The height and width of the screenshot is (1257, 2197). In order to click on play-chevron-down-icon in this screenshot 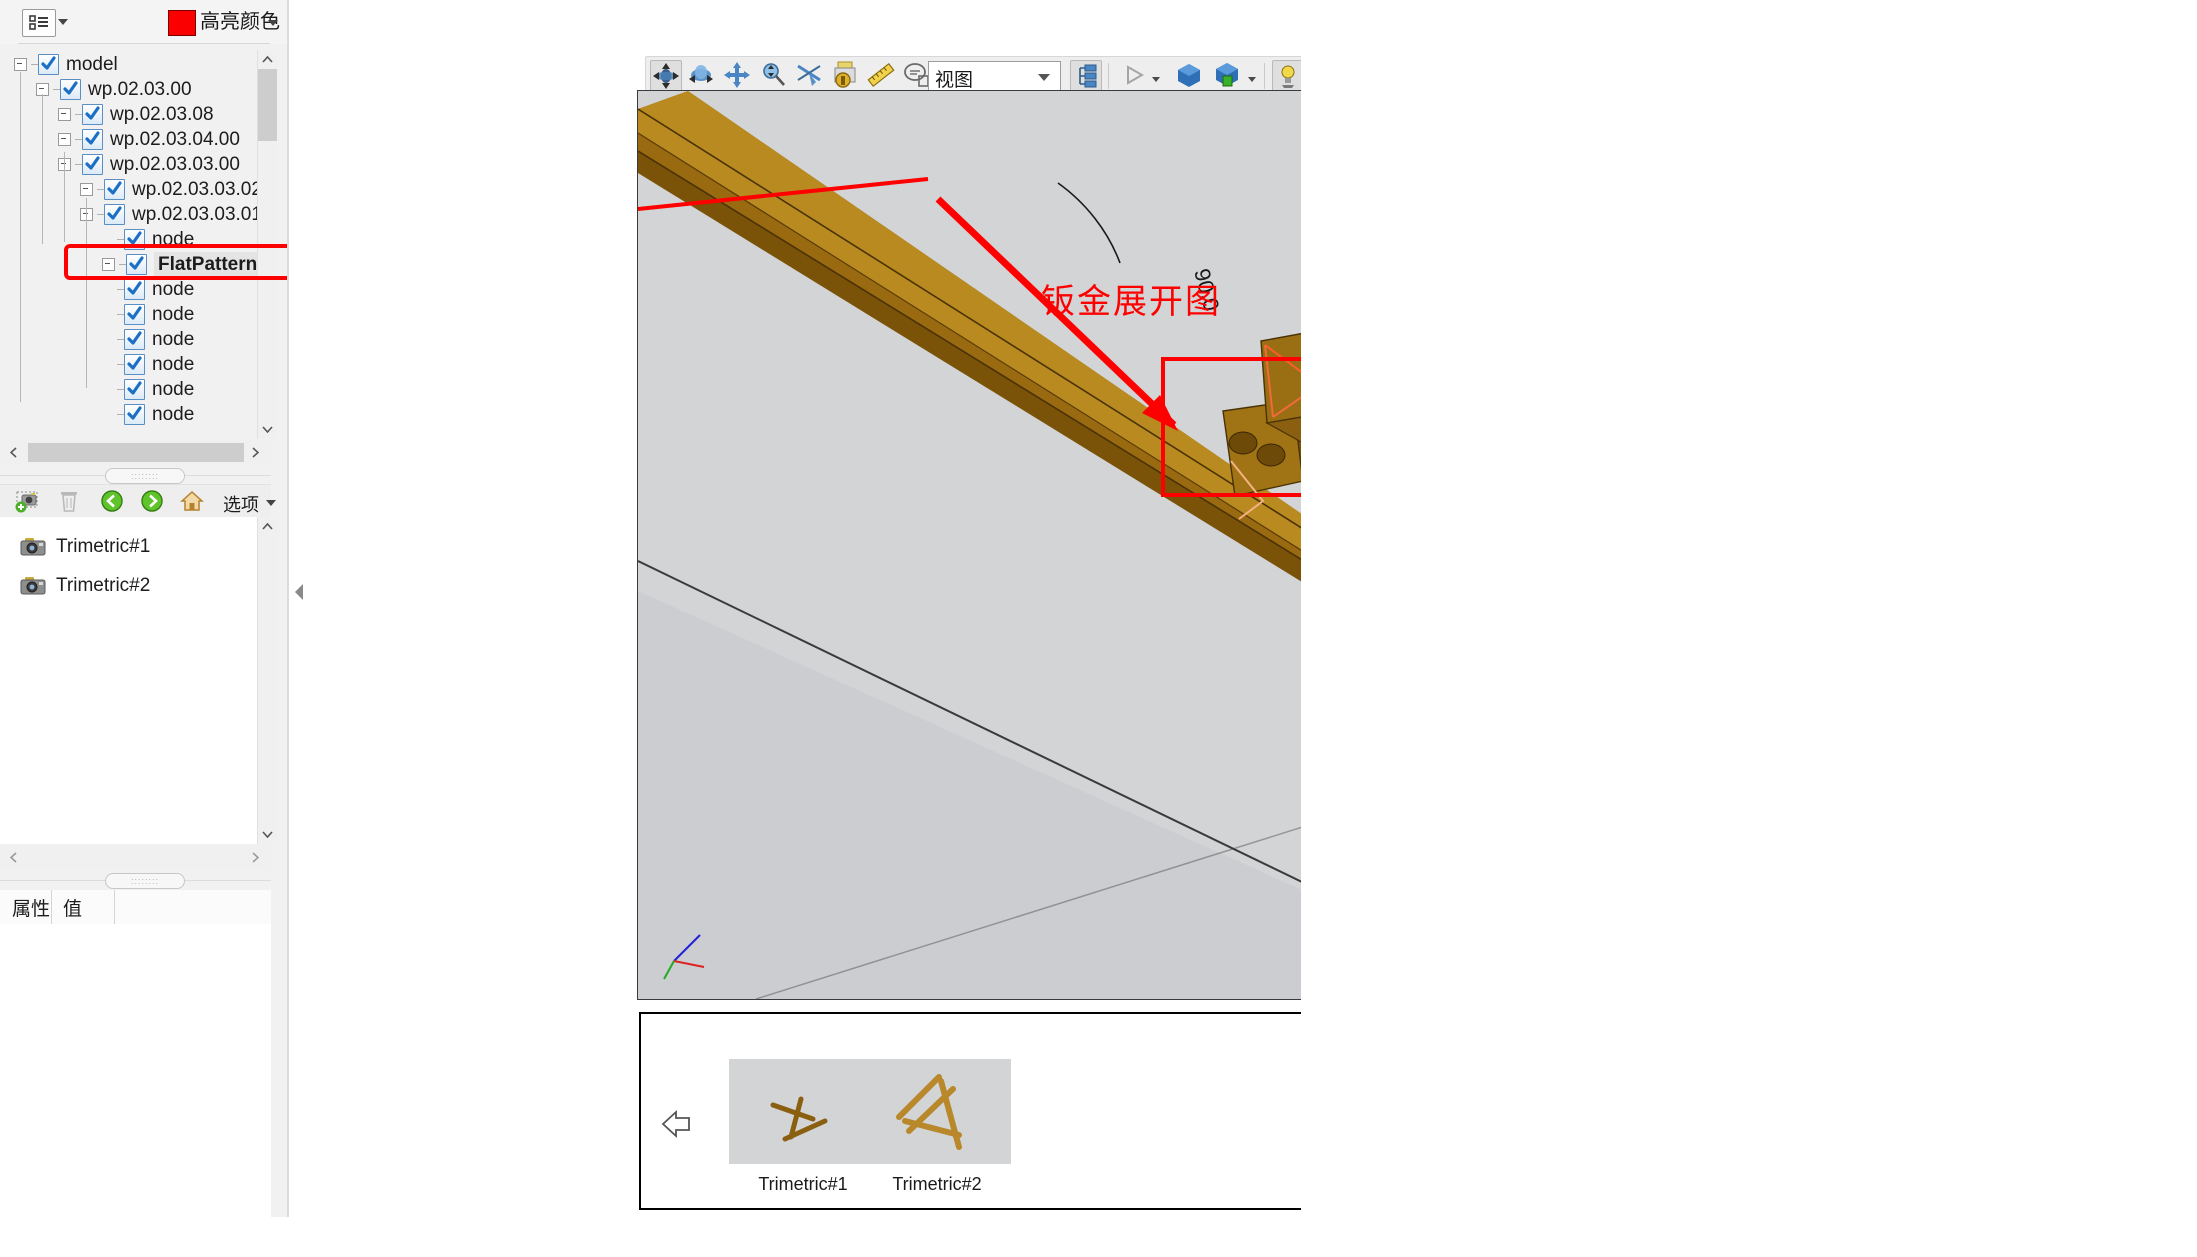, I will do `click(1156, 79)`.